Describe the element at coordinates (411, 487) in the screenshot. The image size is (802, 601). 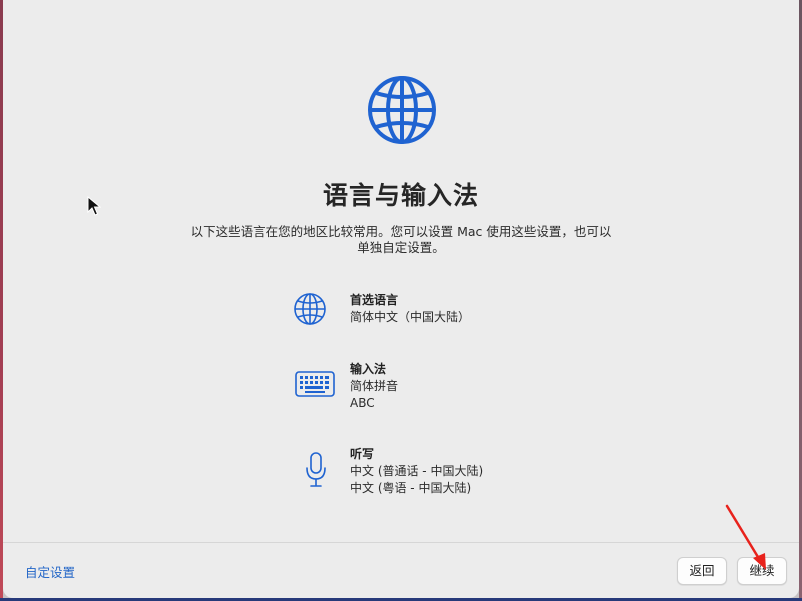
I see `setting-value: 中文 (粤语 - 中国大陆)` at that location.